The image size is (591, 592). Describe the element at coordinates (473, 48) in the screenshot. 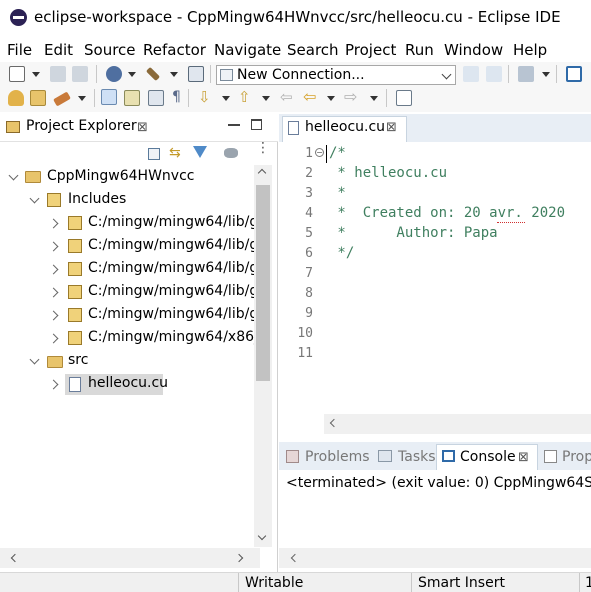

I see `menu-window: Window` at that location.